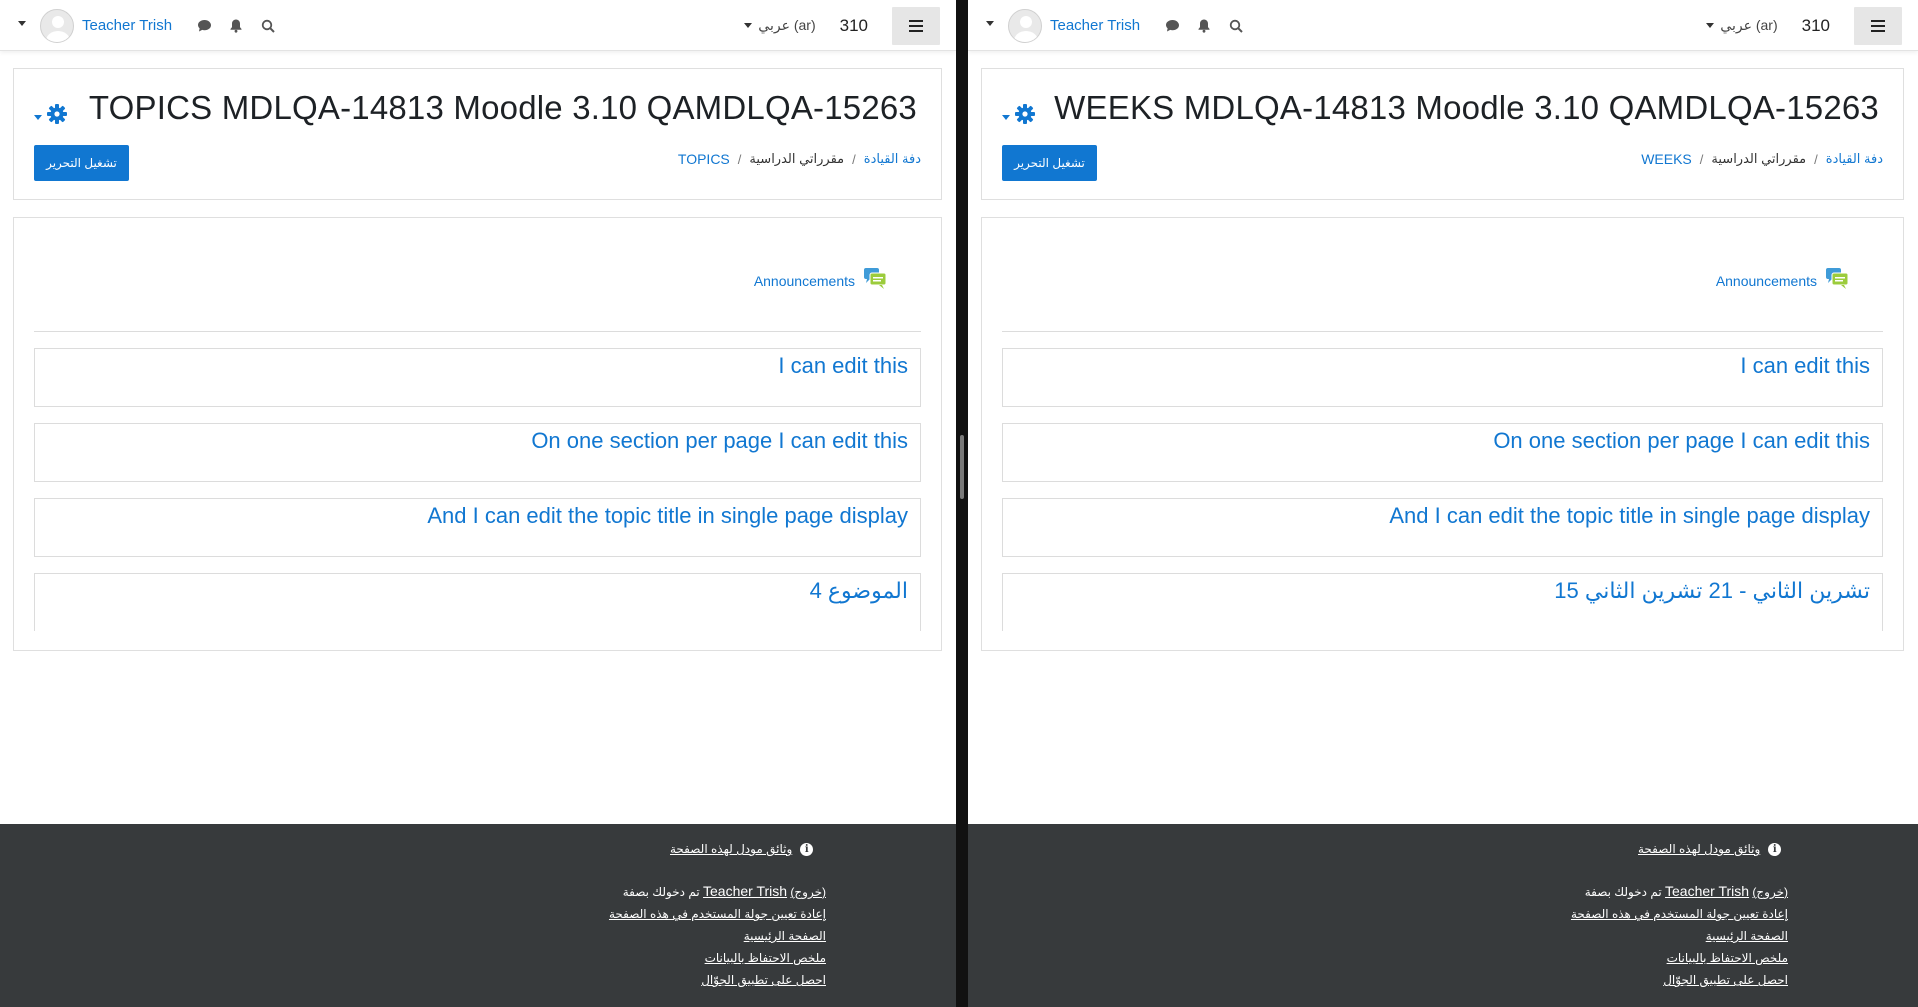  I want to click on breadcrumb: WEEKS / مقرراتي الدراسية / دفة القيادة, so click(1762, 159).